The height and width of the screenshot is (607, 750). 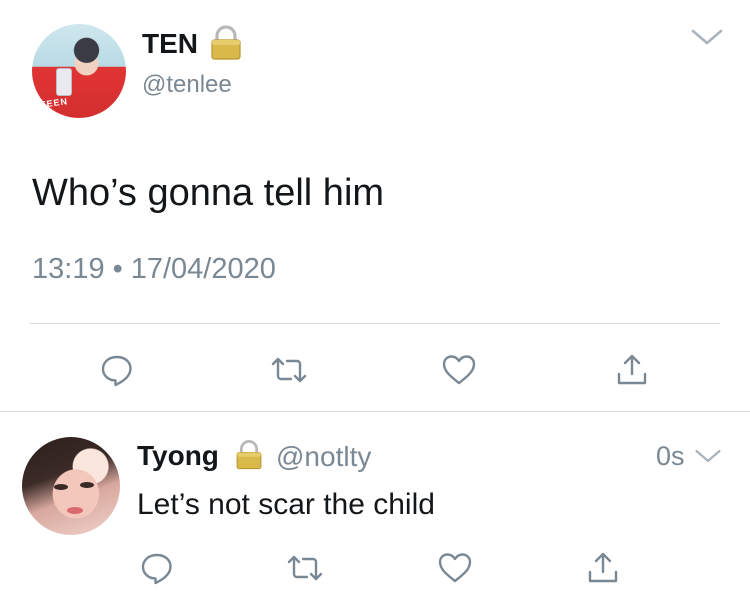 What do you see at coordinates (323, 457) in the screenshot?
I see `reply-author-handle: @notlty` at bounding box center [323, 457].